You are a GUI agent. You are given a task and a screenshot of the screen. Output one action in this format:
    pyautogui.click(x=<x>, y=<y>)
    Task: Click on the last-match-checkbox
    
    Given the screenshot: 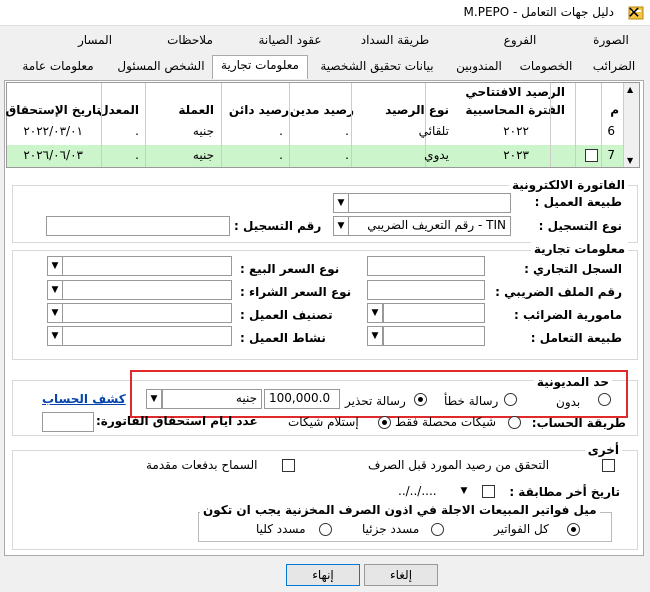 What is the action you would take?
    pyautogui.click(x=488, y=491)
    